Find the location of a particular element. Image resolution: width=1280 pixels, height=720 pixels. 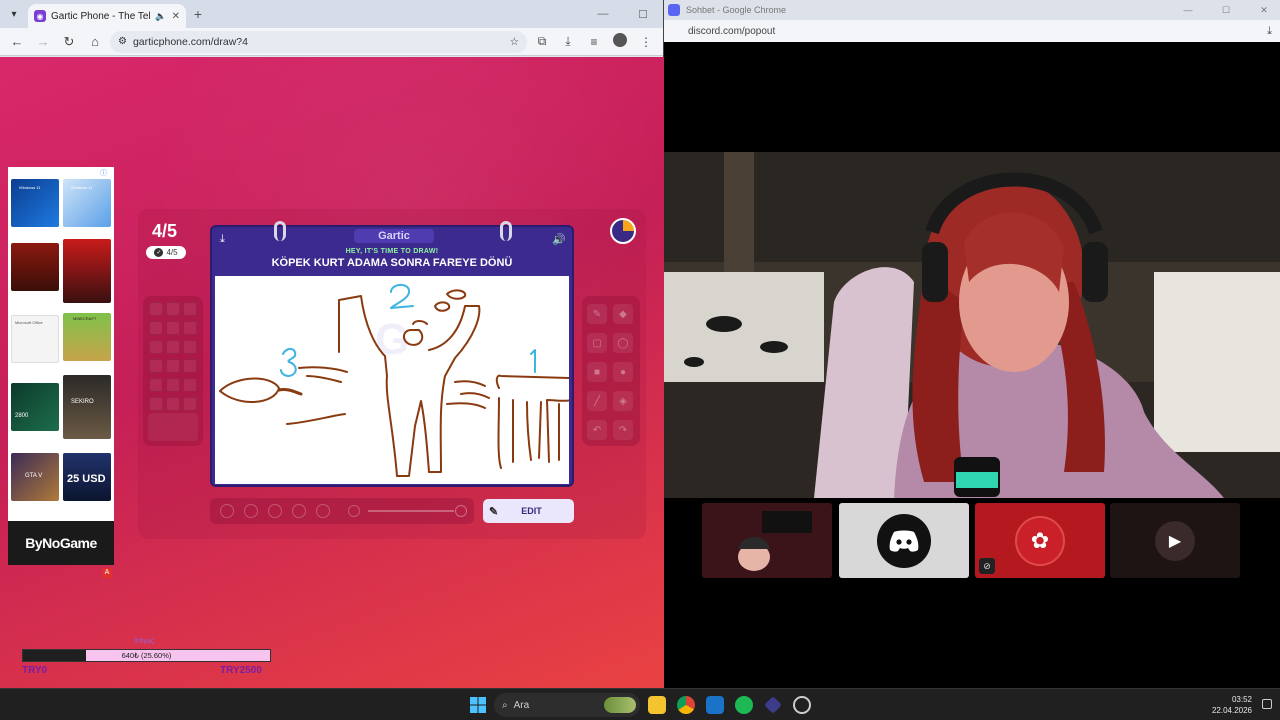

new-tab-button: + is located at coordinates (198, 14).